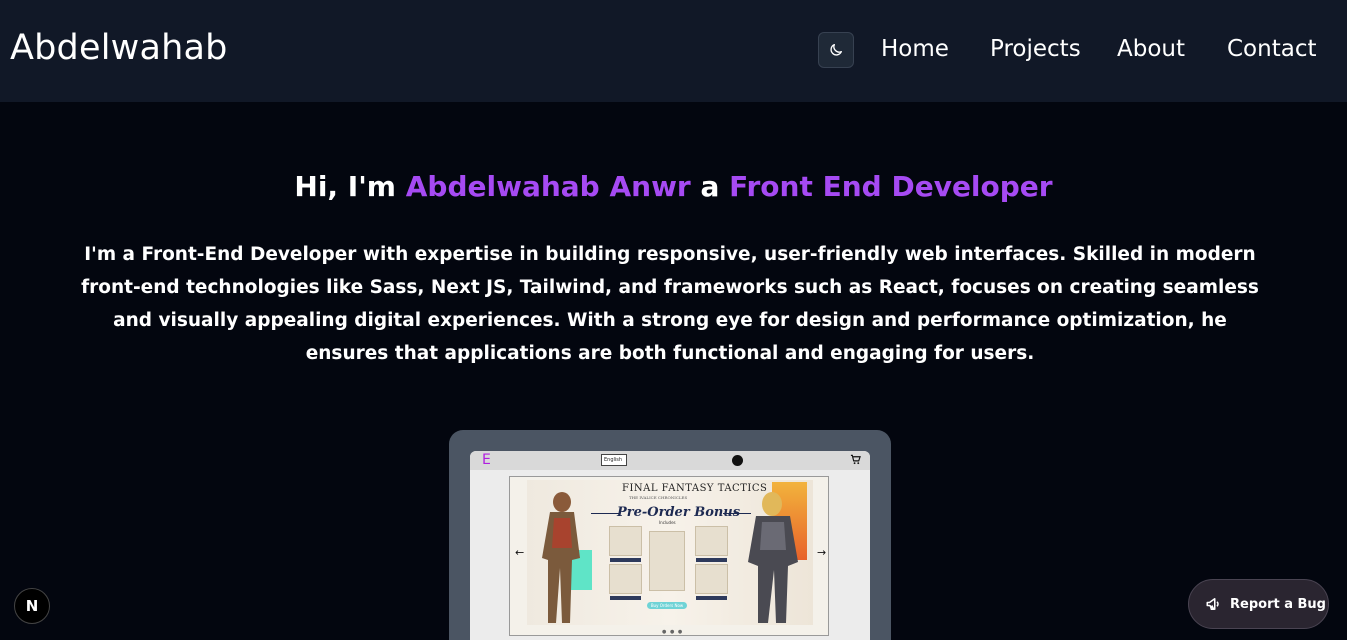  What do you see at coordinates (667, 522) in the screenshot?
I see `banner-includes: Includes` at bounding box center [667, 522].